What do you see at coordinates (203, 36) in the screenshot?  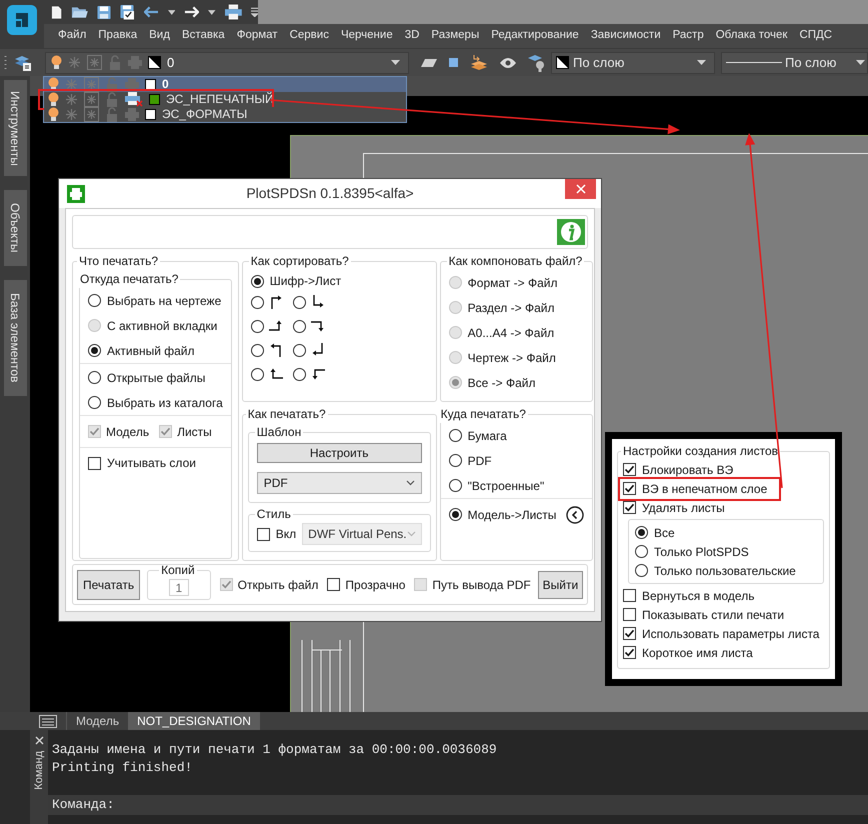 I see `menu-item: Вставка` at bounding box center [203, 36].